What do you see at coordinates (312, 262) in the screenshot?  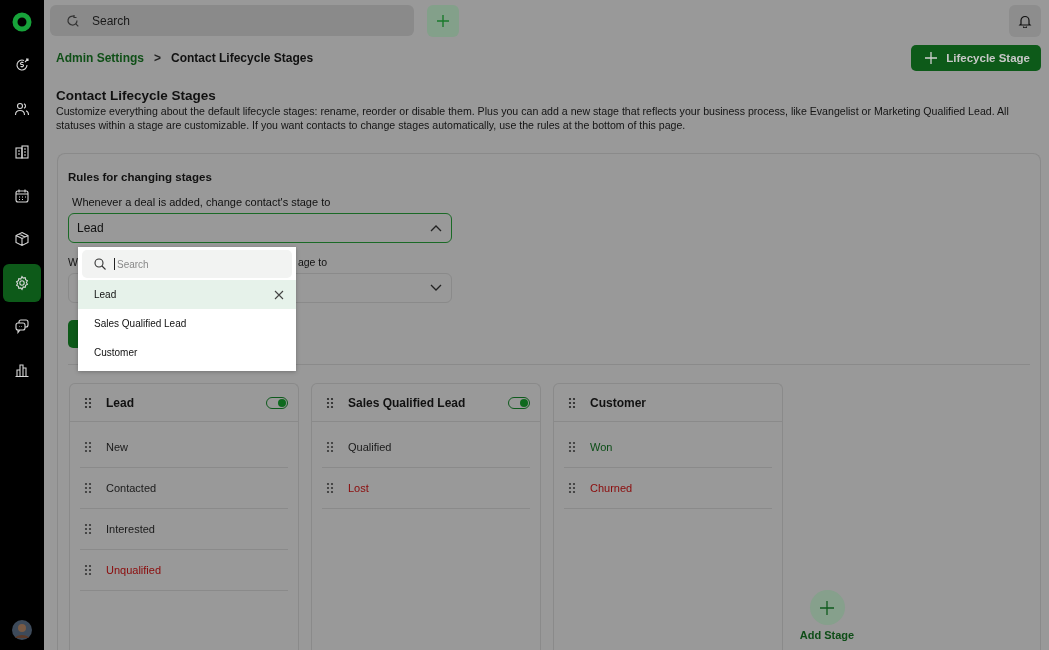 I see `rule-label: age to` at bounding box center [312, 262].